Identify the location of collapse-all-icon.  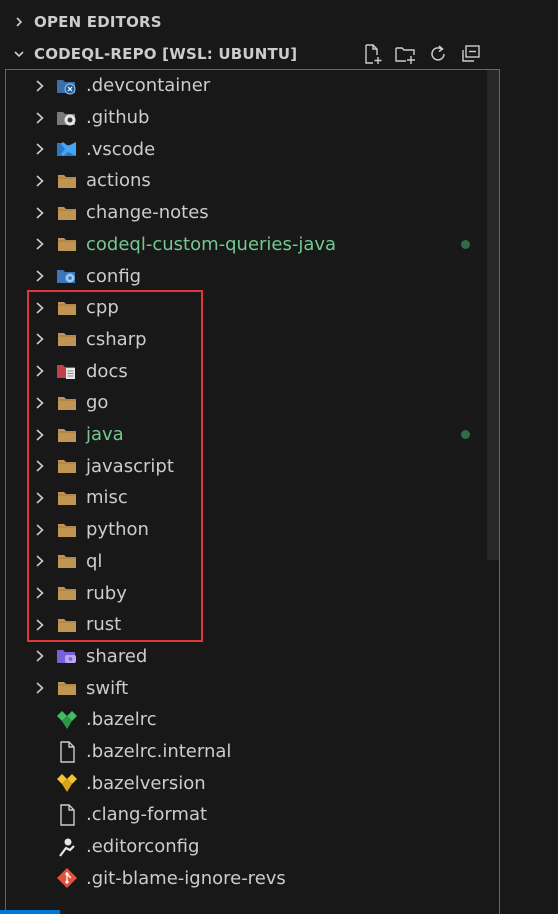
(471, 54).